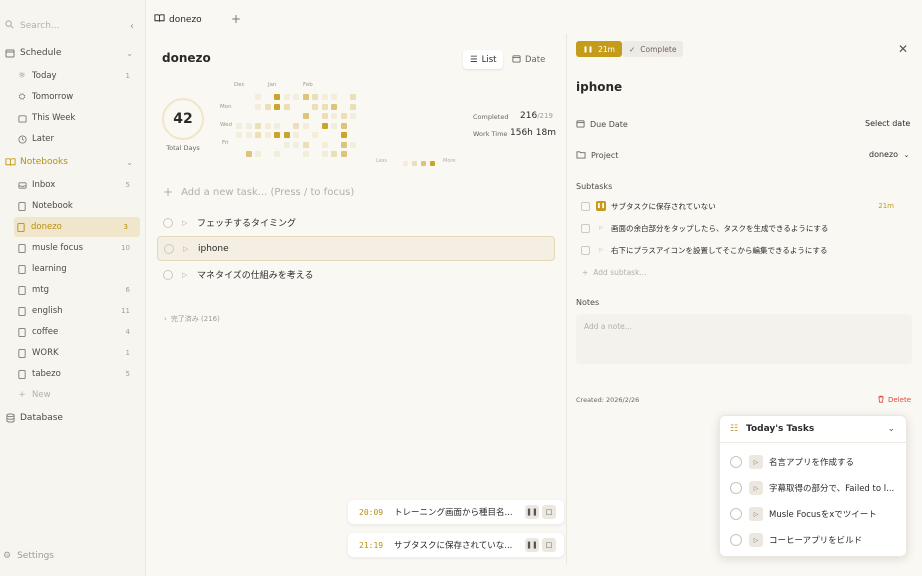 The width and height of the screenshot is (922, 576). Describe the element at coordinates (813, 514) in the screenshot. I see `list-item: ▷ Musle Focusをxでツイート` at that location.